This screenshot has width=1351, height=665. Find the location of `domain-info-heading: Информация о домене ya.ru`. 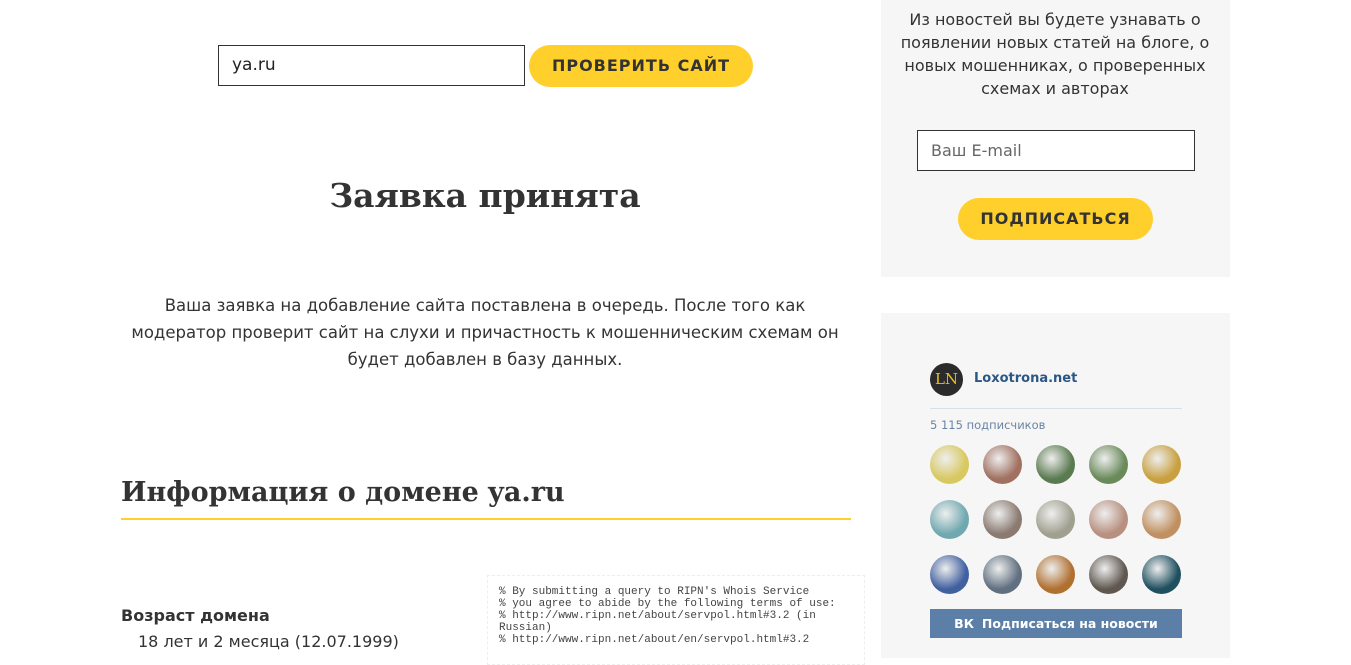

domain-info-heading: Информация о домене ya.ru is located at coordinates (486, 498).